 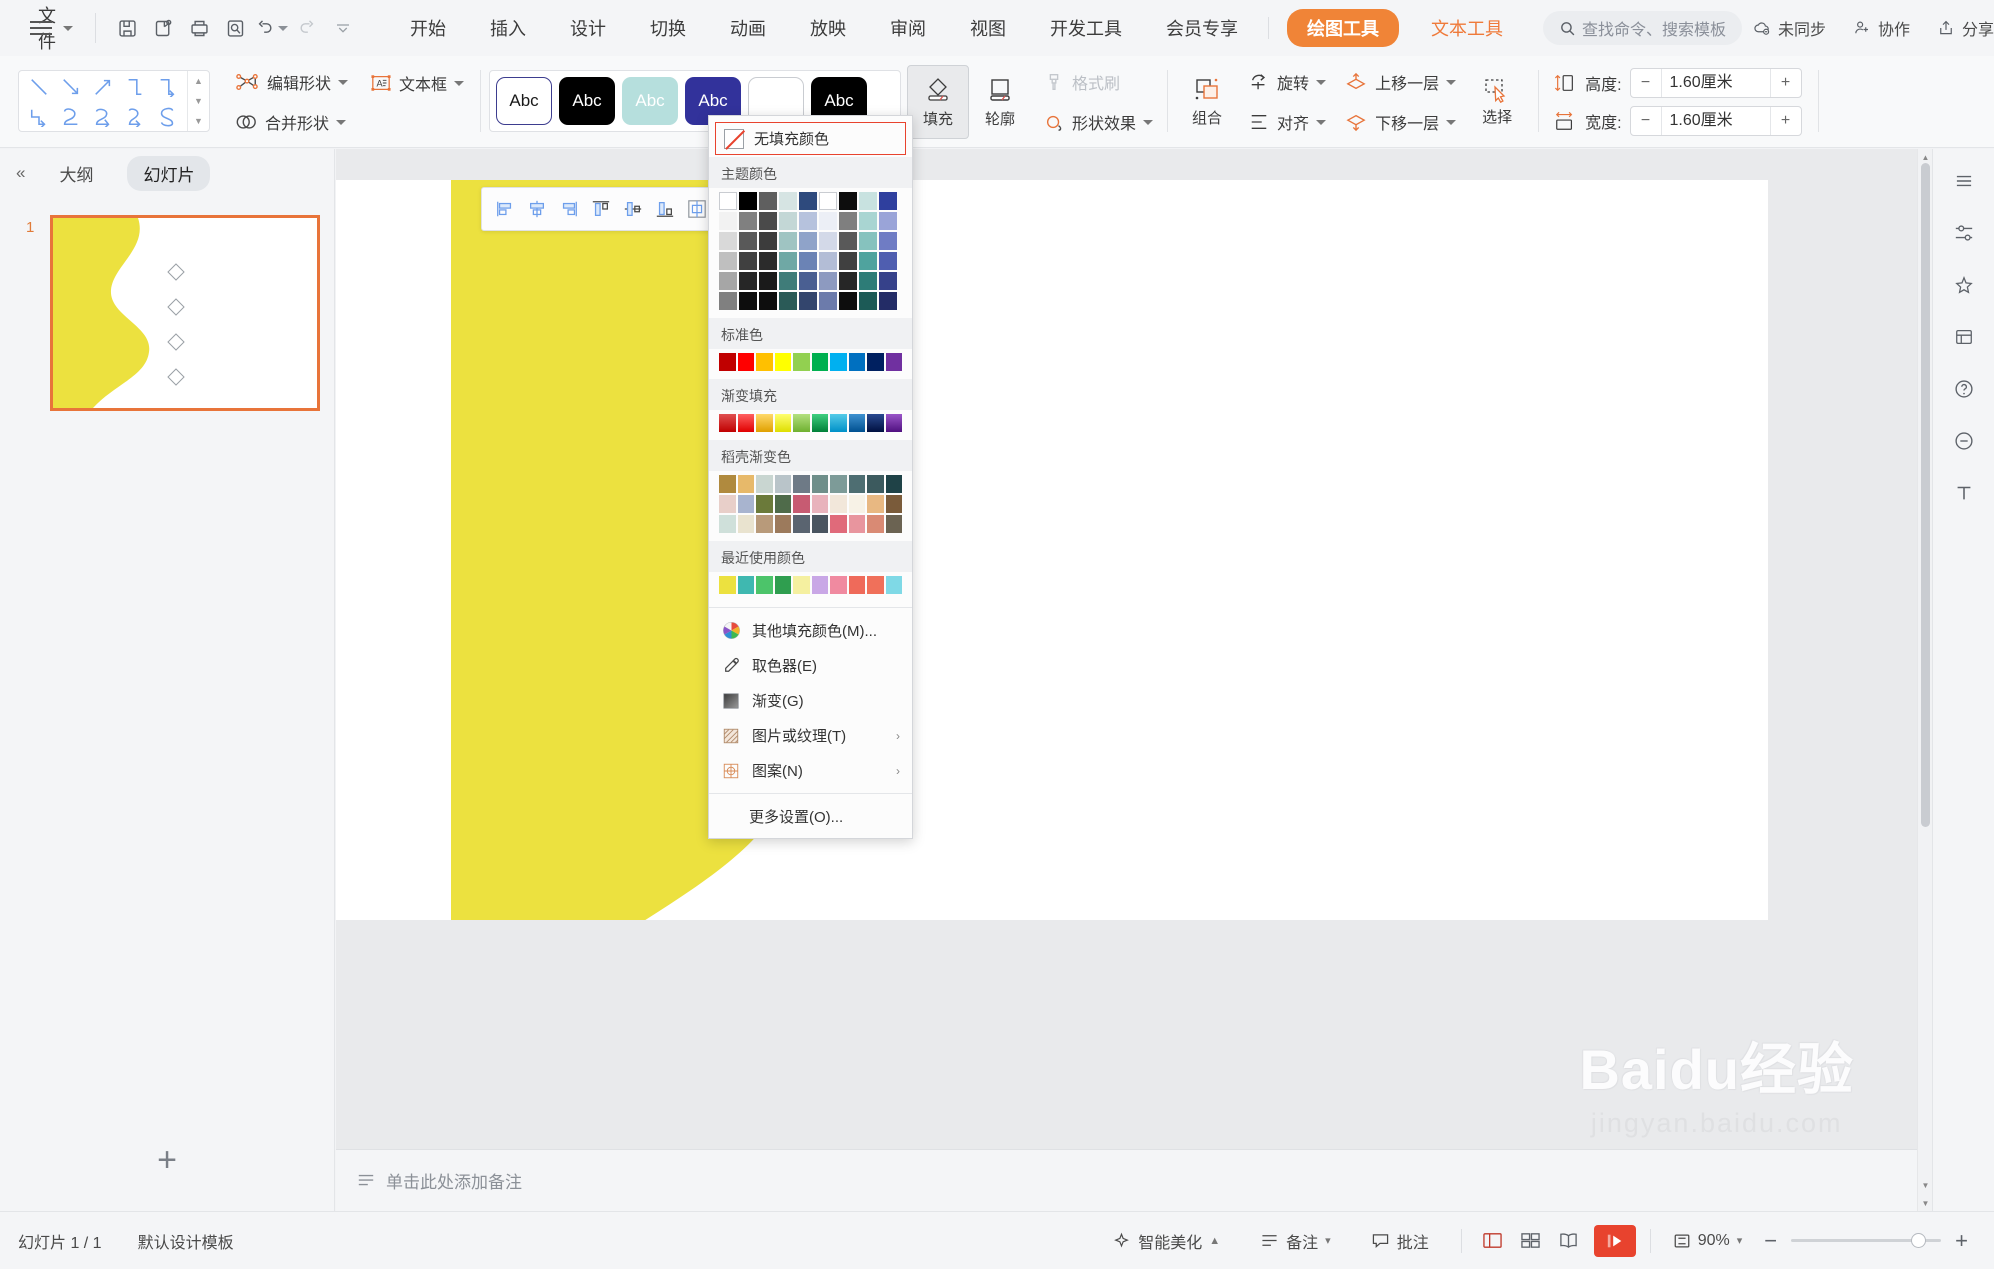 What do you see at coordinates (1789, 28) in the screenshot?
I see `sync-status-button: 未同步` at bounding box center [1789, 28].